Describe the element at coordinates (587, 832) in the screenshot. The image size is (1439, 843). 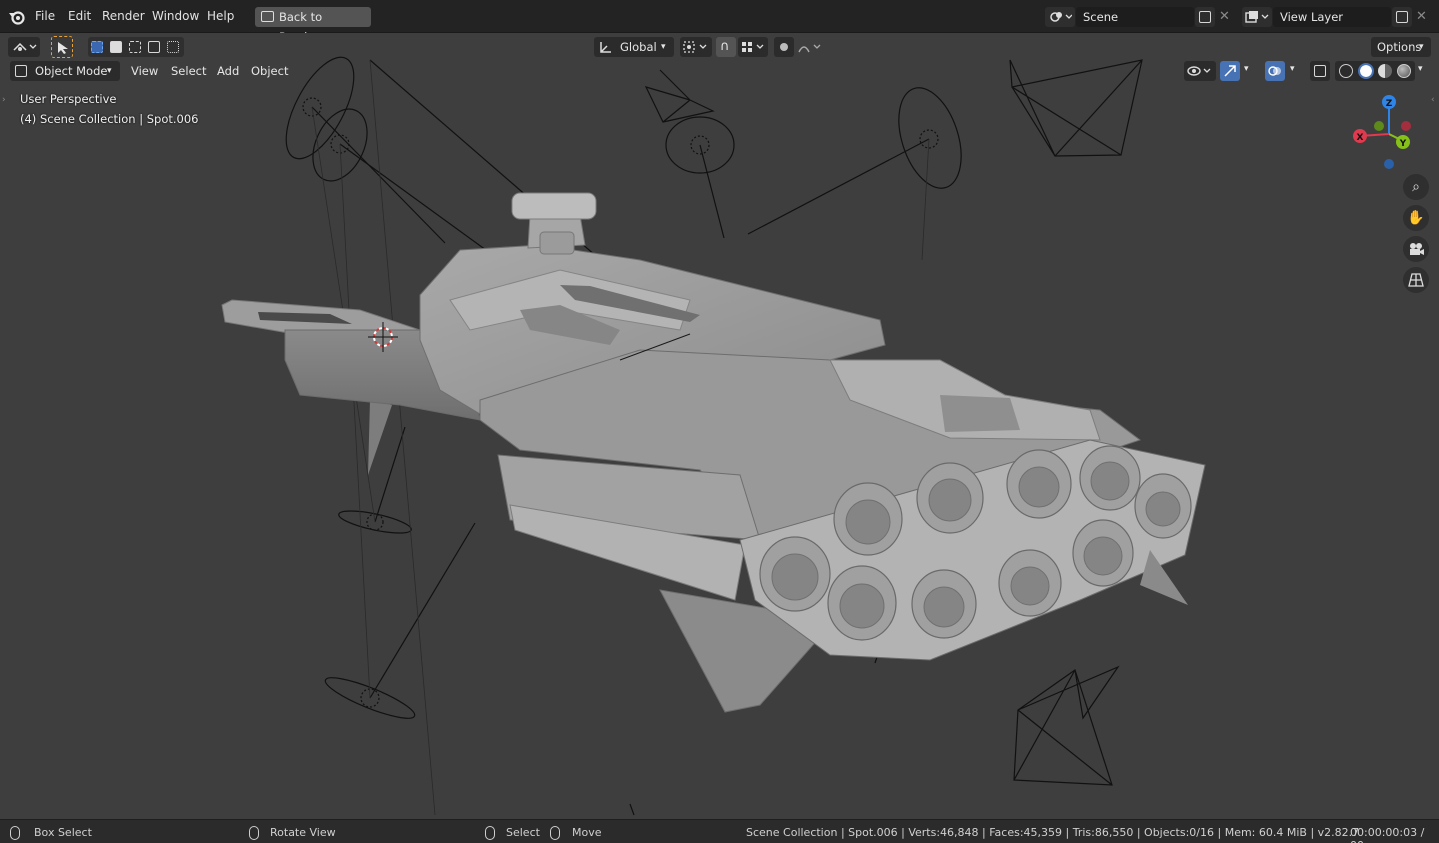
I see `status-move: Move` at that location.